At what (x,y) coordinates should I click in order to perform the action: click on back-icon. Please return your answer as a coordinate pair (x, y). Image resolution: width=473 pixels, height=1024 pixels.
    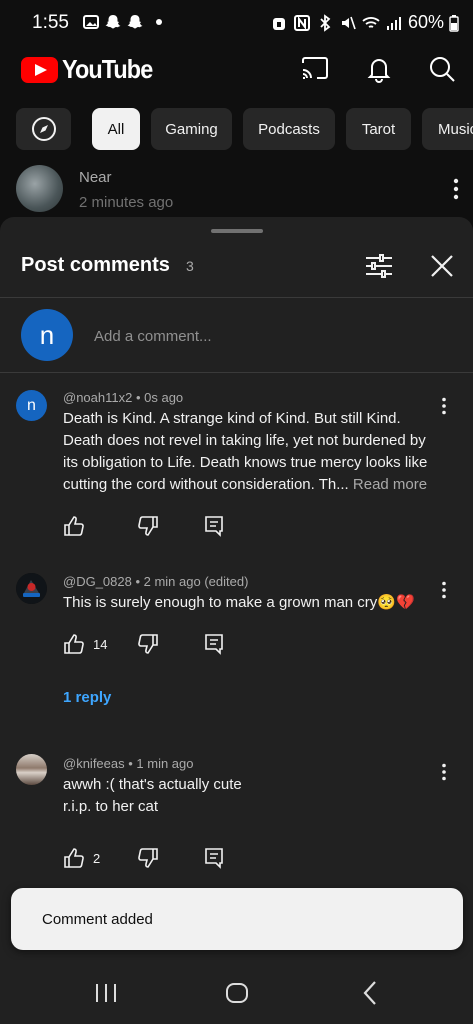
    Looking at the image, I should click on (371, 993).